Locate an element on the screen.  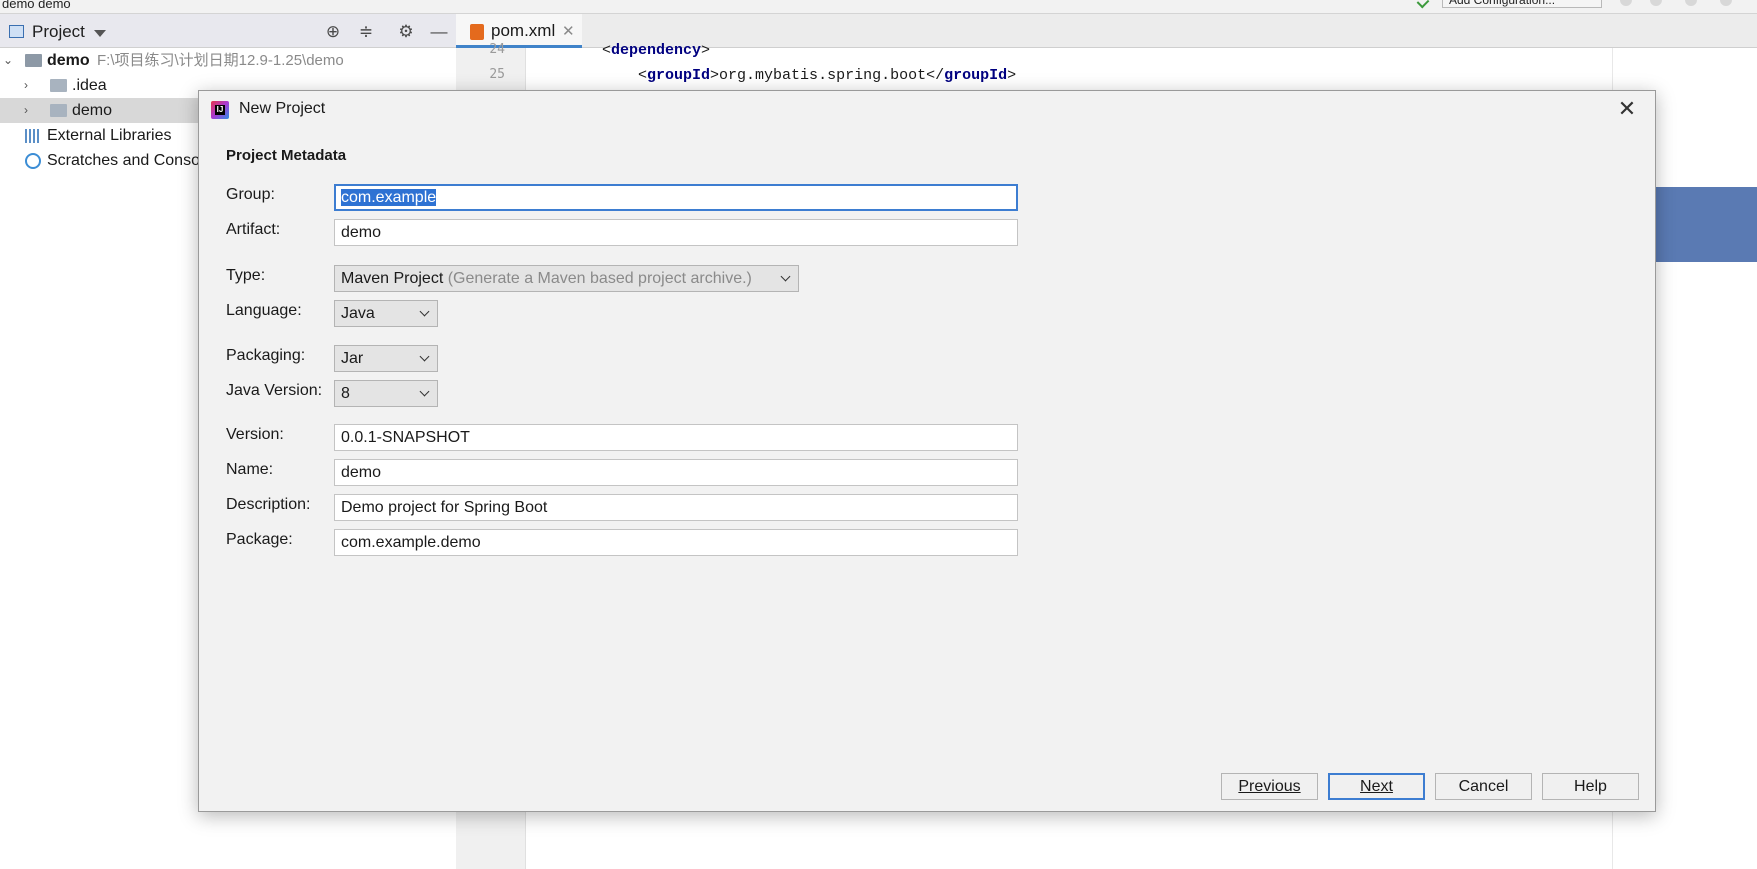
tree-item-path: F:\项目练习\计划日期12.9-1.25\demo is located at coordinates (220, 60).